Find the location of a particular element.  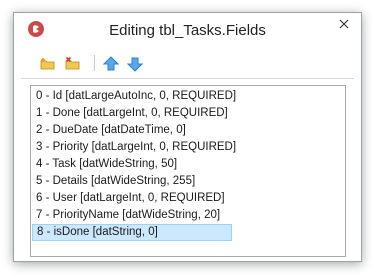

arrow-up-icon is located at coordinates (111, 63).